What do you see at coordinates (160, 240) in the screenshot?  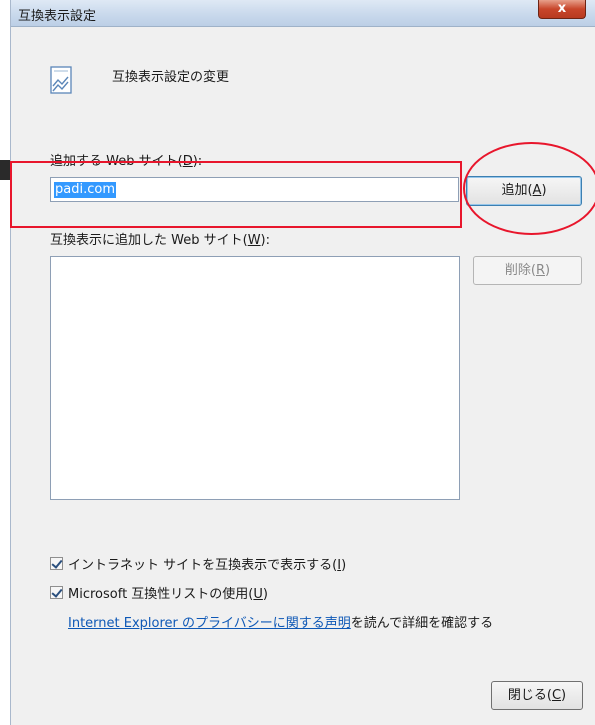 I see `added-sites-label: 互換表示に追加した Web サイト(W):` at bounding box center [160, 240].